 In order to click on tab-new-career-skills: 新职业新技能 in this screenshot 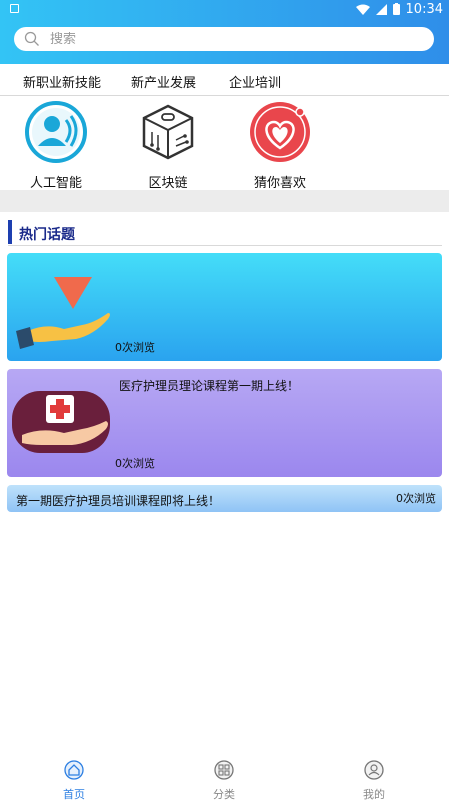, I will do `click(62, 81)`.